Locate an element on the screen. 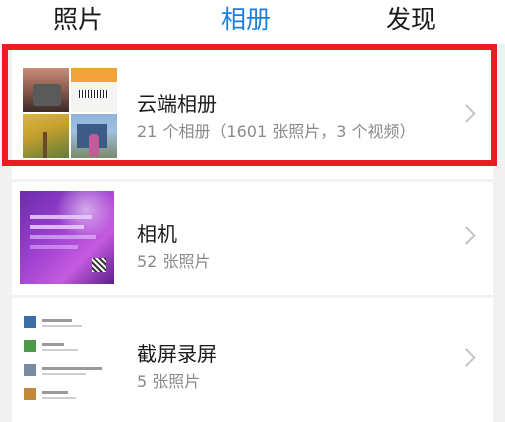 This screenshot has height=422, width=505. album-title: 相机 is located at coordinates (157, 234).